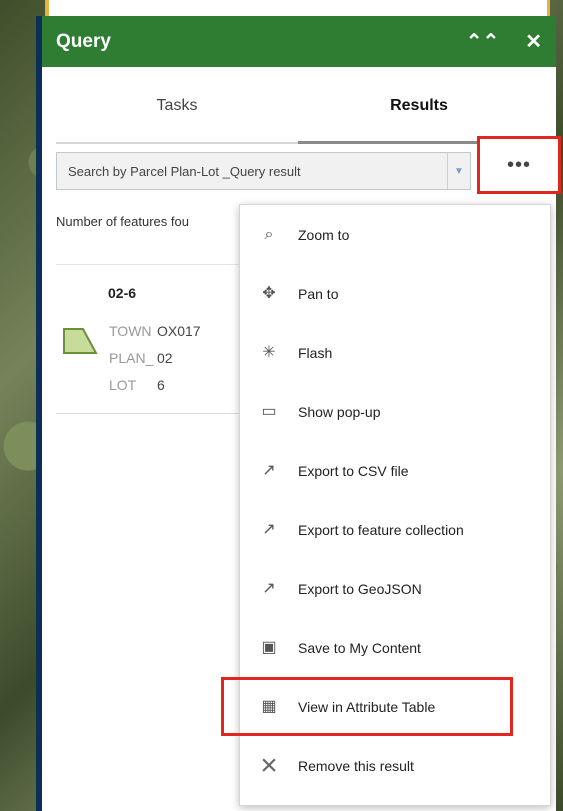 This screenshot has height=811, width=563. What do you see at coordinates (533, 42) in the screenshot?
I see `close-icon: ✕` at bounding box center [533, 42].